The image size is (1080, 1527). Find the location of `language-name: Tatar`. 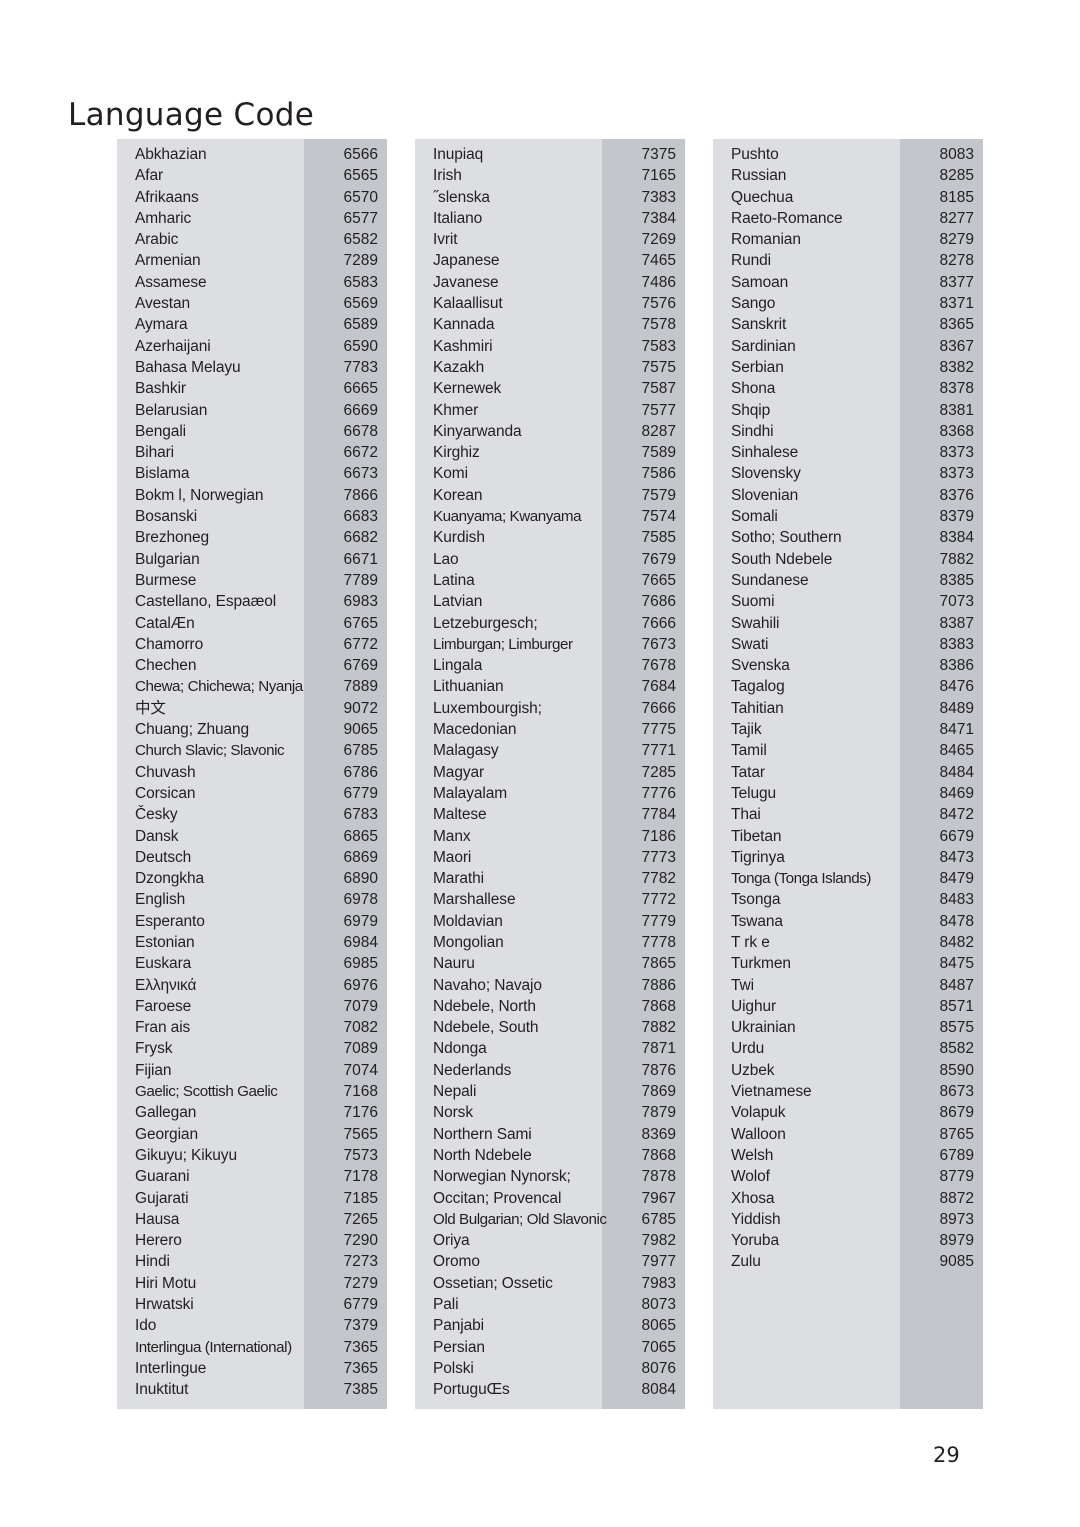

language-name: Tatar is located at coordinates (748, 772).